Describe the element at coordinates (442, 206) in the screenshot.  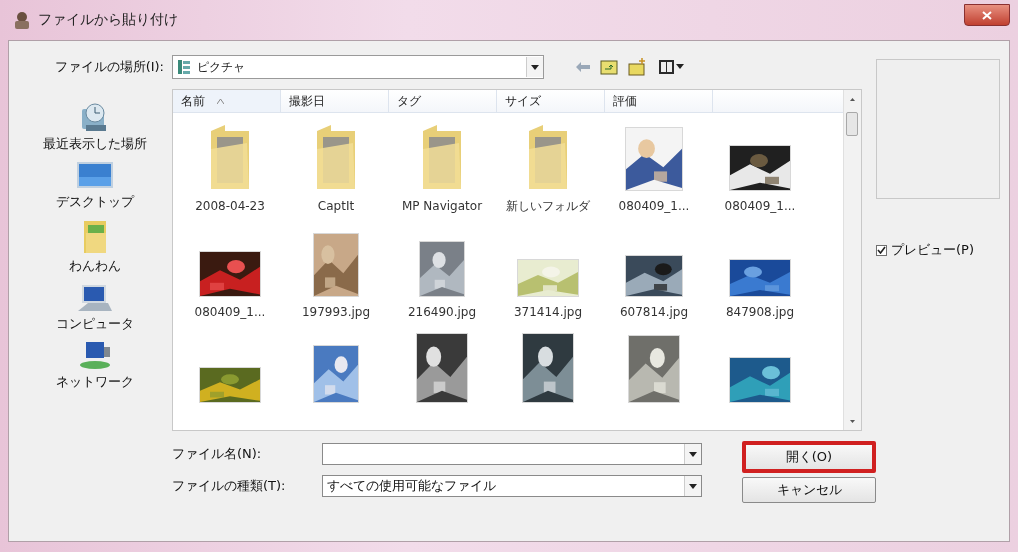
I see `file-name: MP Navigator` at that location.